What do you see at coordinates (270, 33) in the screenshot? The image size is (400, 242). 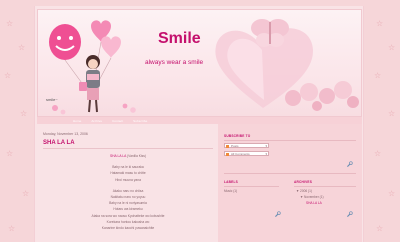 I see `butterfly-icon` at bounding box center [270, 33].